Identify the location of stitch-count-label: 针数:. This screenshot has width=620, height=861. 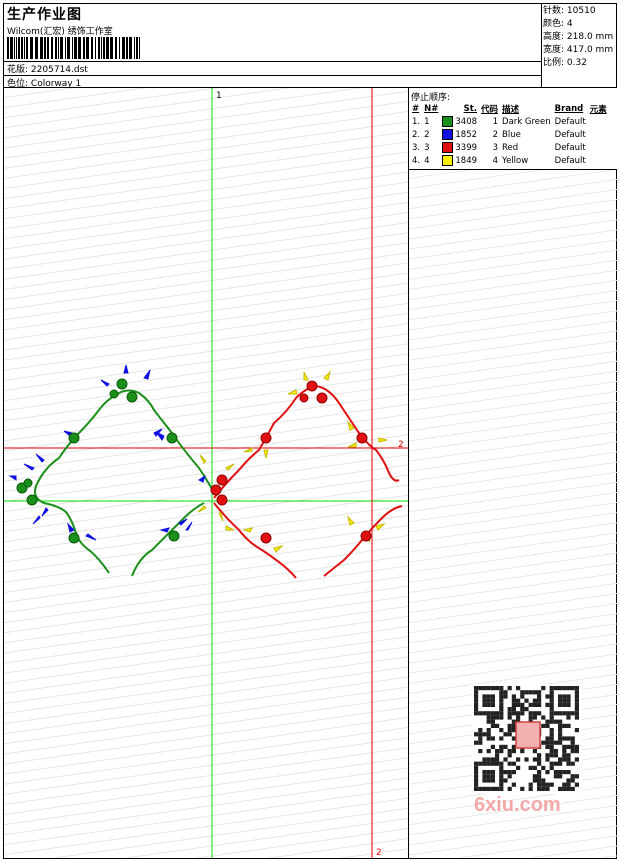
(554, 11).